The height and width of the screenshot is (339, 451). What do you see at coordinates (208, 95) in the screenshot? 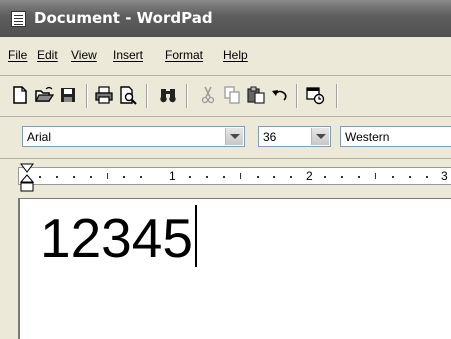
I see `cut-scissors-icon` at bounding box center [208, 95].